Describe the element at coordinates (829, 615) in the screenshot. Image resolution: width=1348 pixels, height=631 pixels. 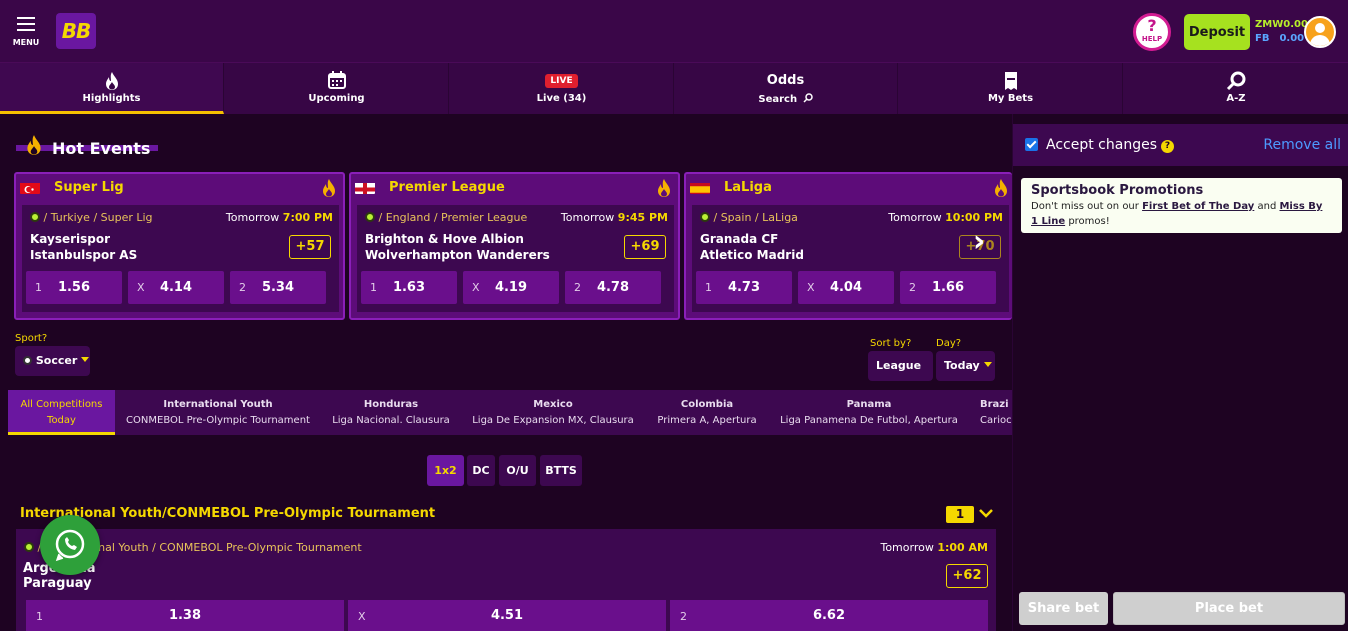
I see `odd-button-2: 2 6.62` at that location.